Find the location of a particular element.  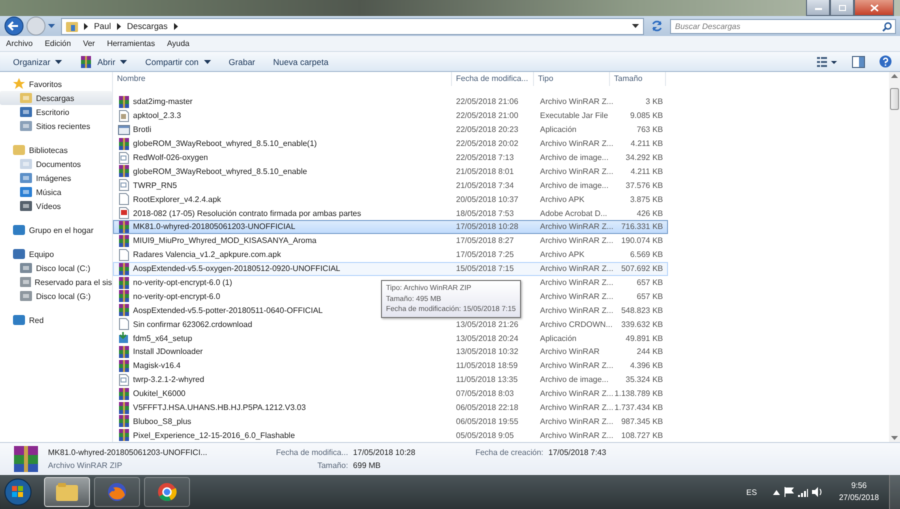

clock: 9:56 27/05/2018 is located at coordinates (858, 492).